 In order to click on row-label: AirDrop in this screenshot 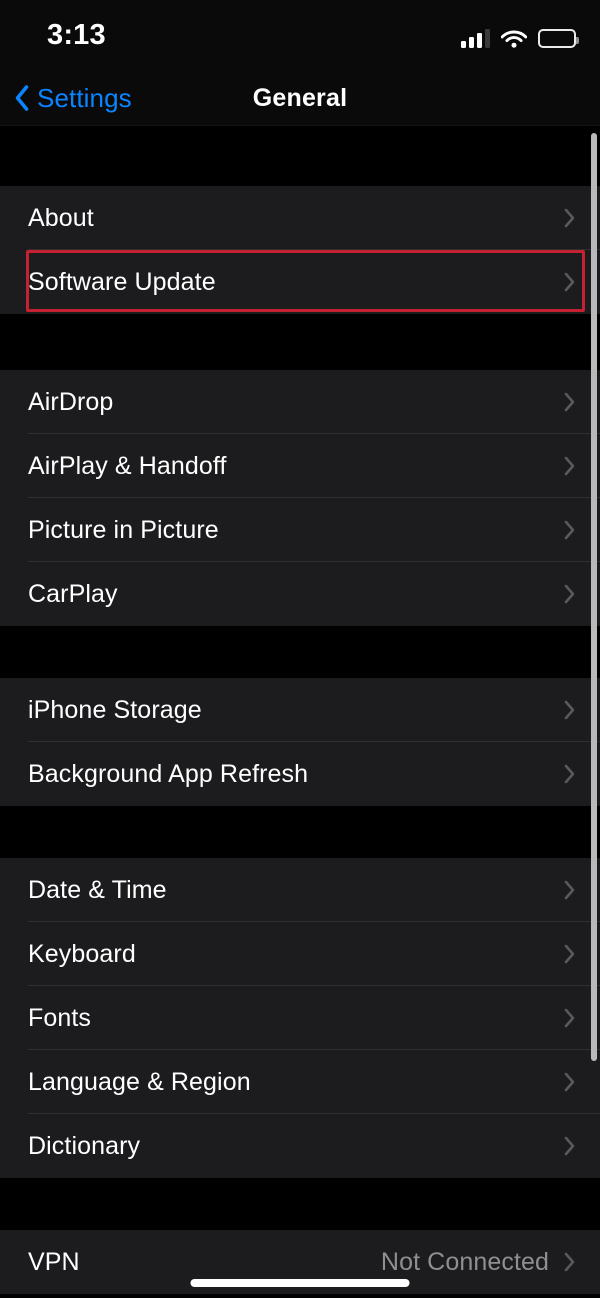, I will do `click(71, 401)`.